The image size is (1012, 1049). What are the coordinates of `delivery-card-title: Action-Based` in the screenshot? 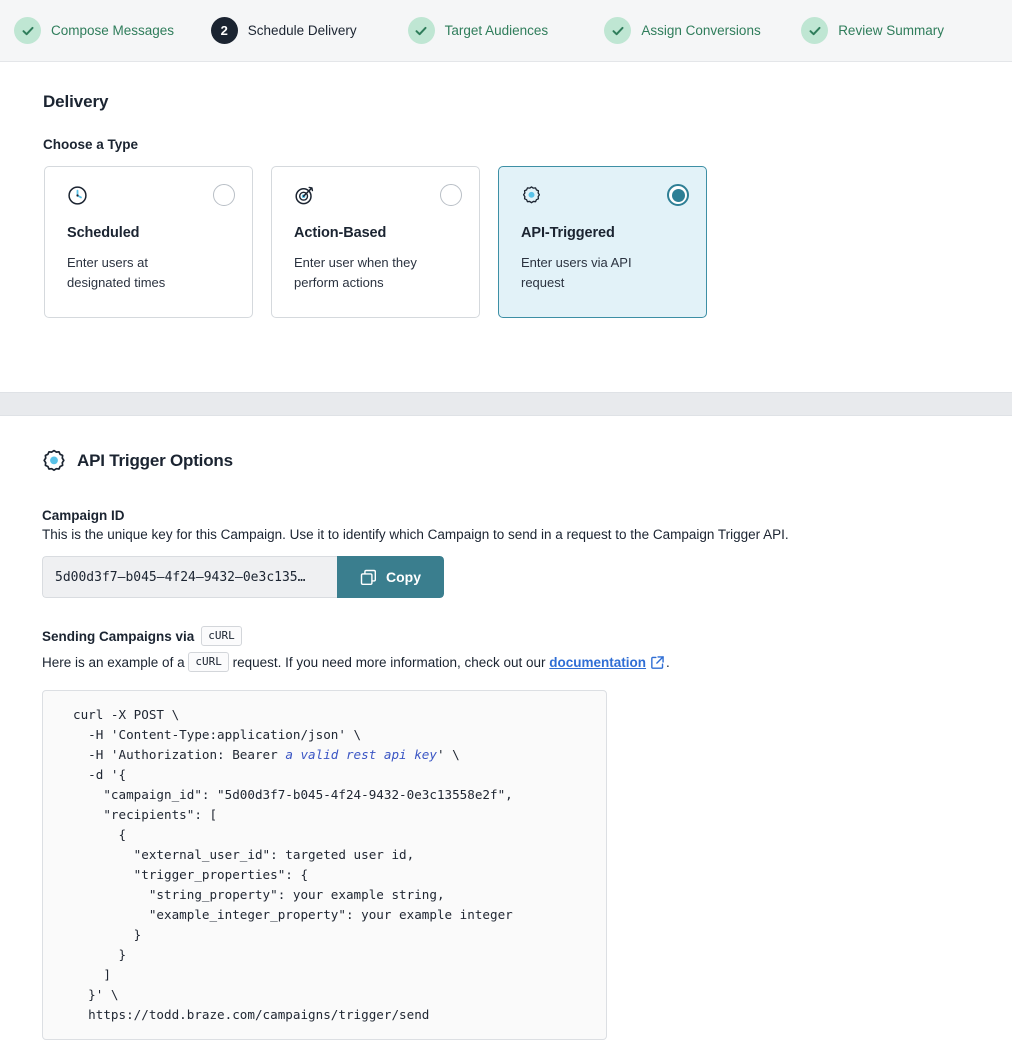 It's located at (340, 233).